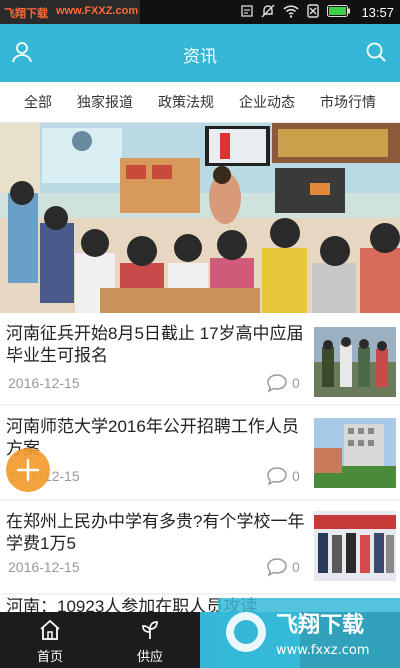 This screenshot has height=668, width=400. What do you see at coordinates (268, 12) in the screenshot?
I see `mute-icon` at bounding box center [268, 12].